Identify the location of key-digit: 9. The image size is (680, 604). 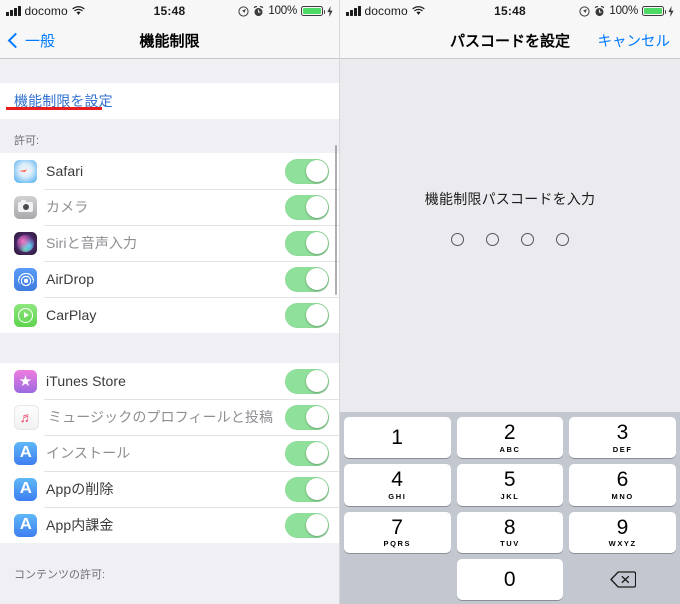
(622, 527).